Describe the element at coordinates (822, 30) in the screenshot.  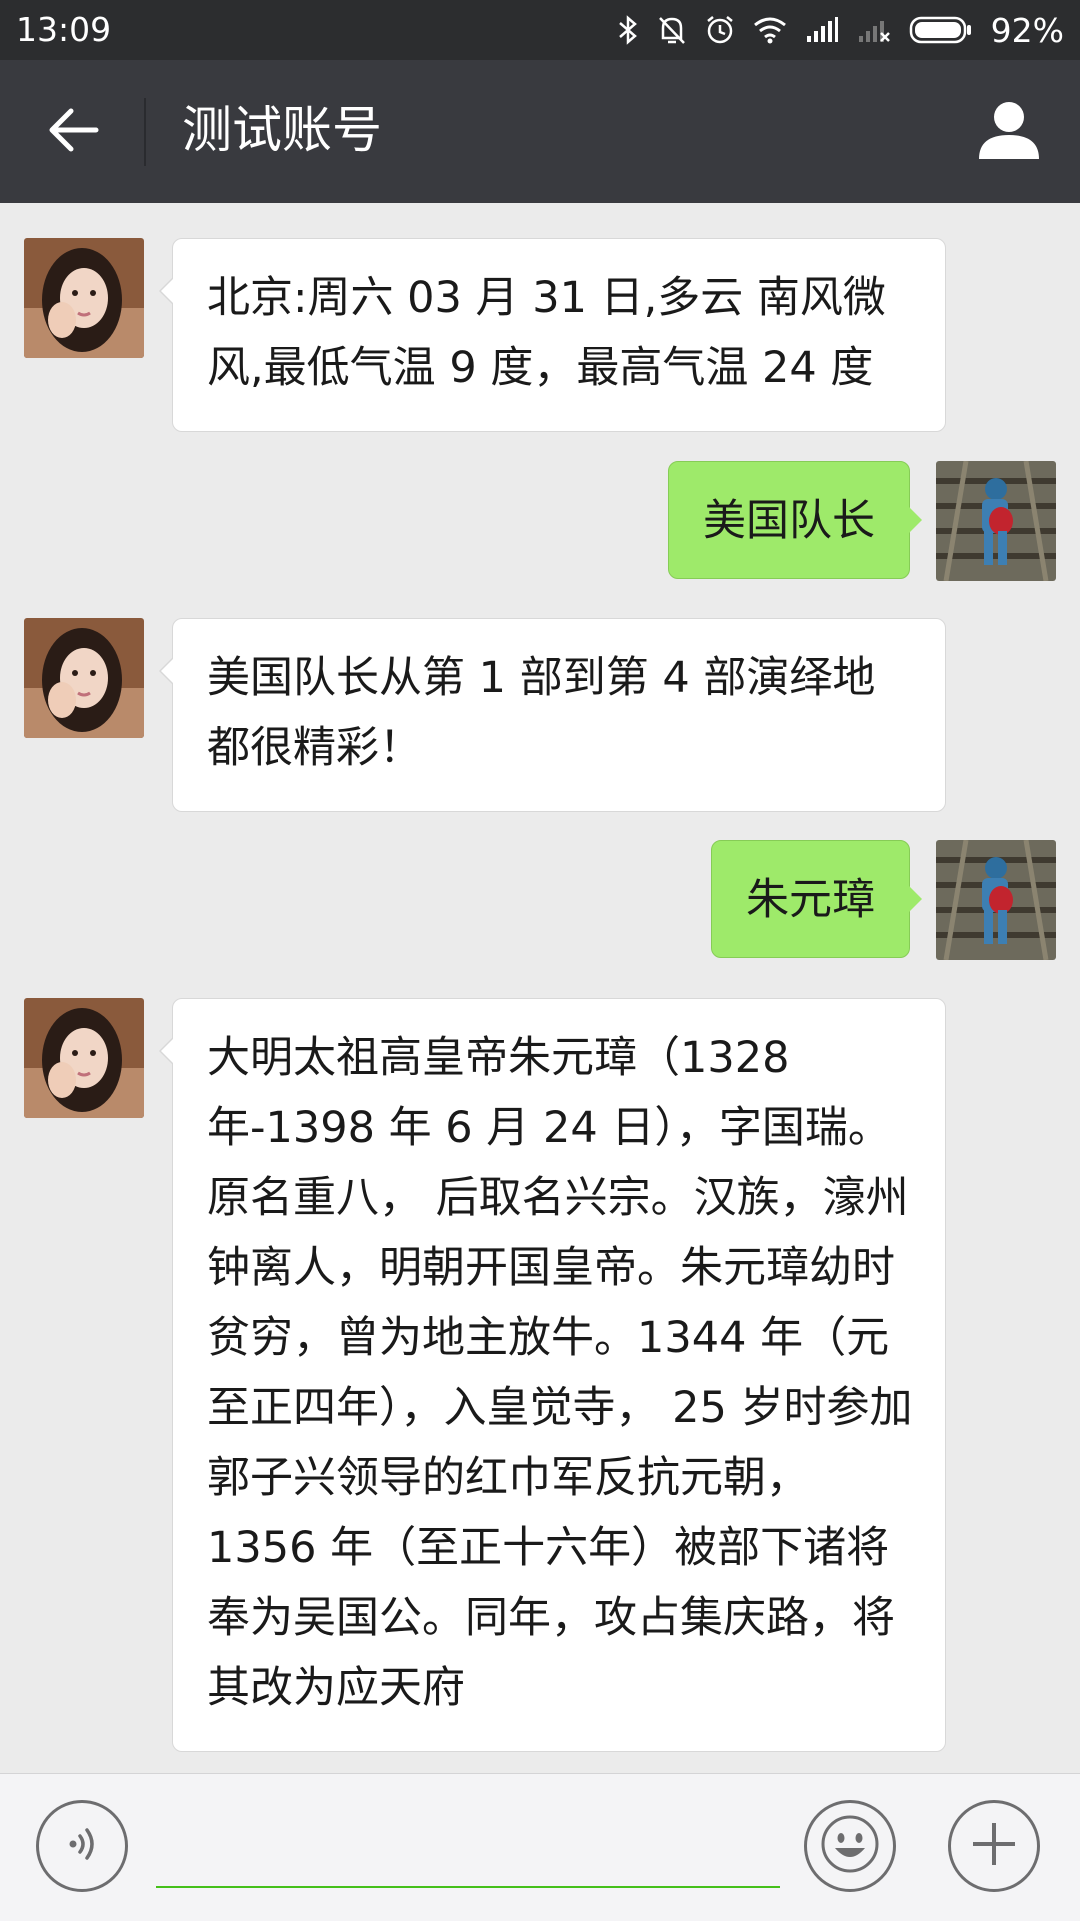
I see `signal-icon` at that location.